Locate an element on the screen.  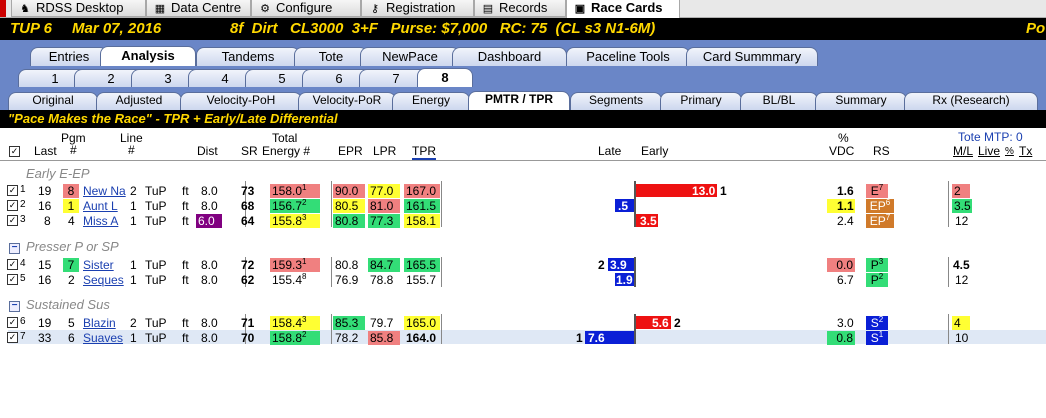
morning-line: 3.5 is located at coordinates (962, 206).